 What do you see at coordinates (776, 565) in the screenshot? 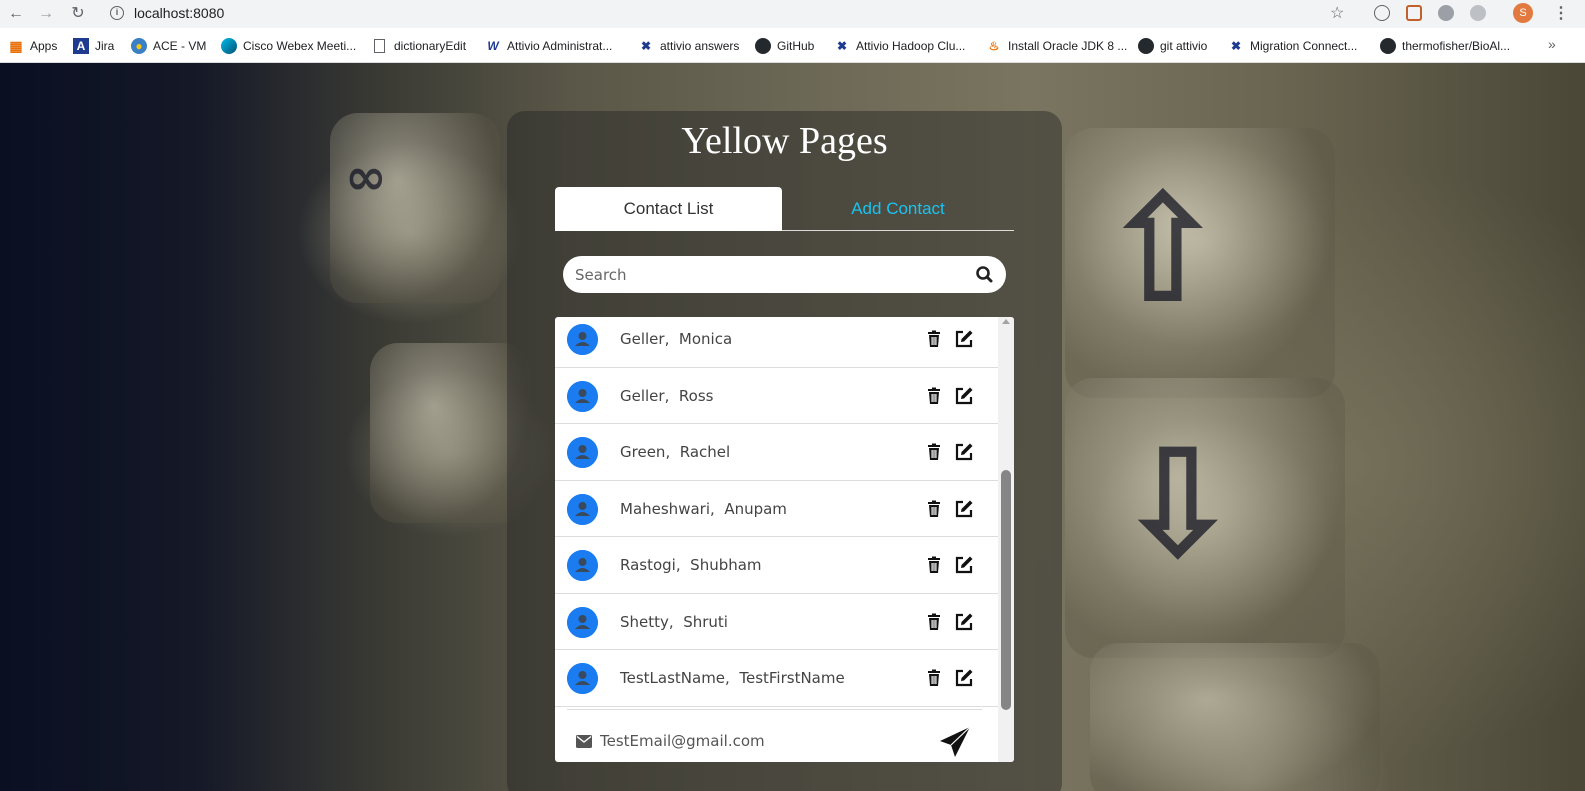
I see `contact-row: Rastogi, Shubham` at bounding box center [776, 565].